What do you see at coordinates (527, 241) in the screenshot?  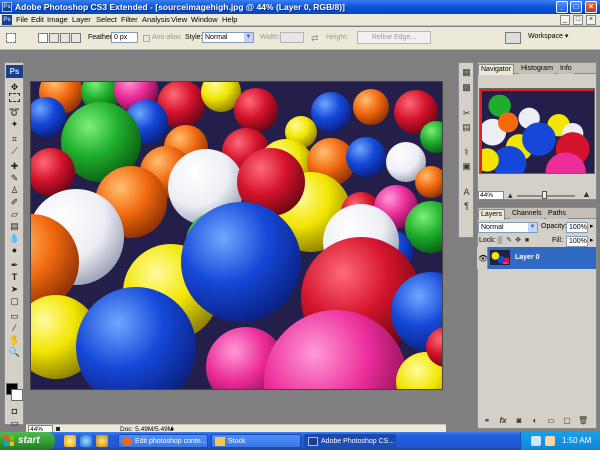 I see `lock-all-icon: ■` at bounding box center [527, 241].